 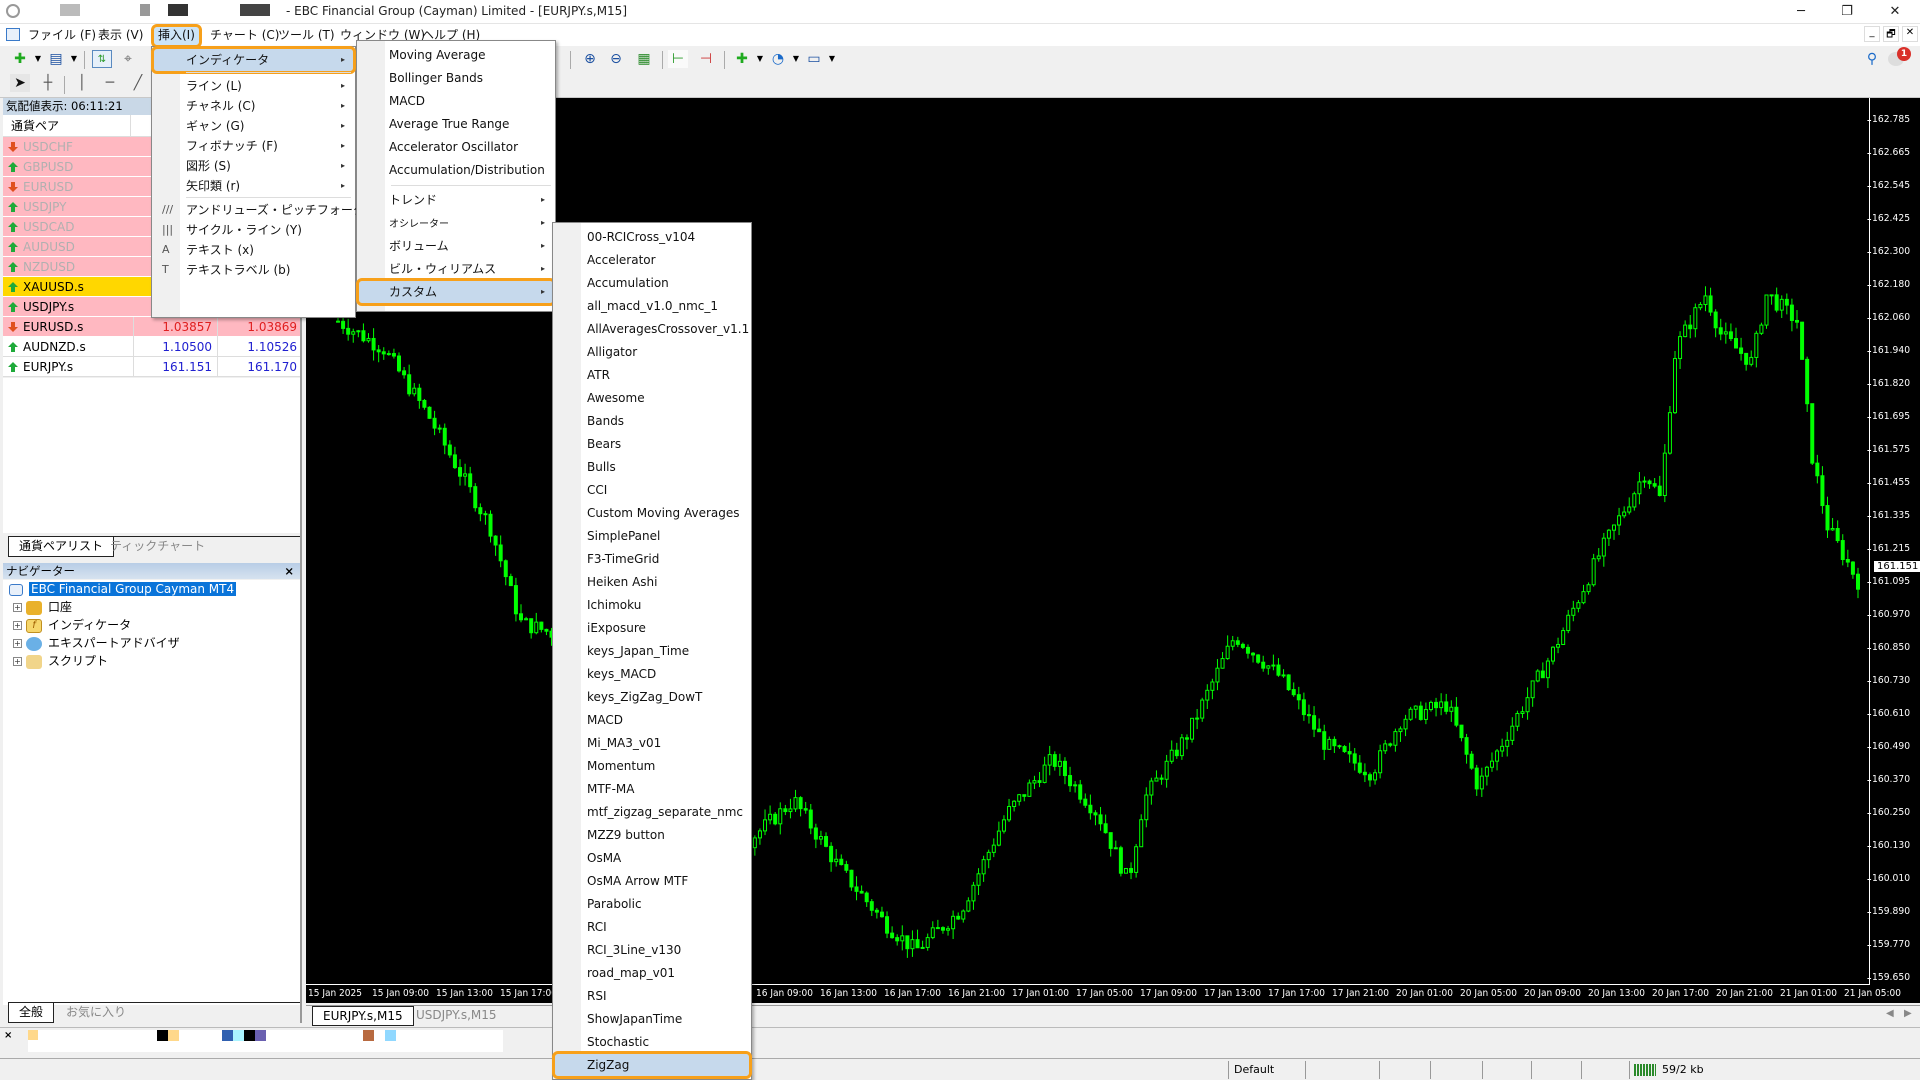 I want to click on zoom-out-icon: ⊖, so click(x=616, y=59).